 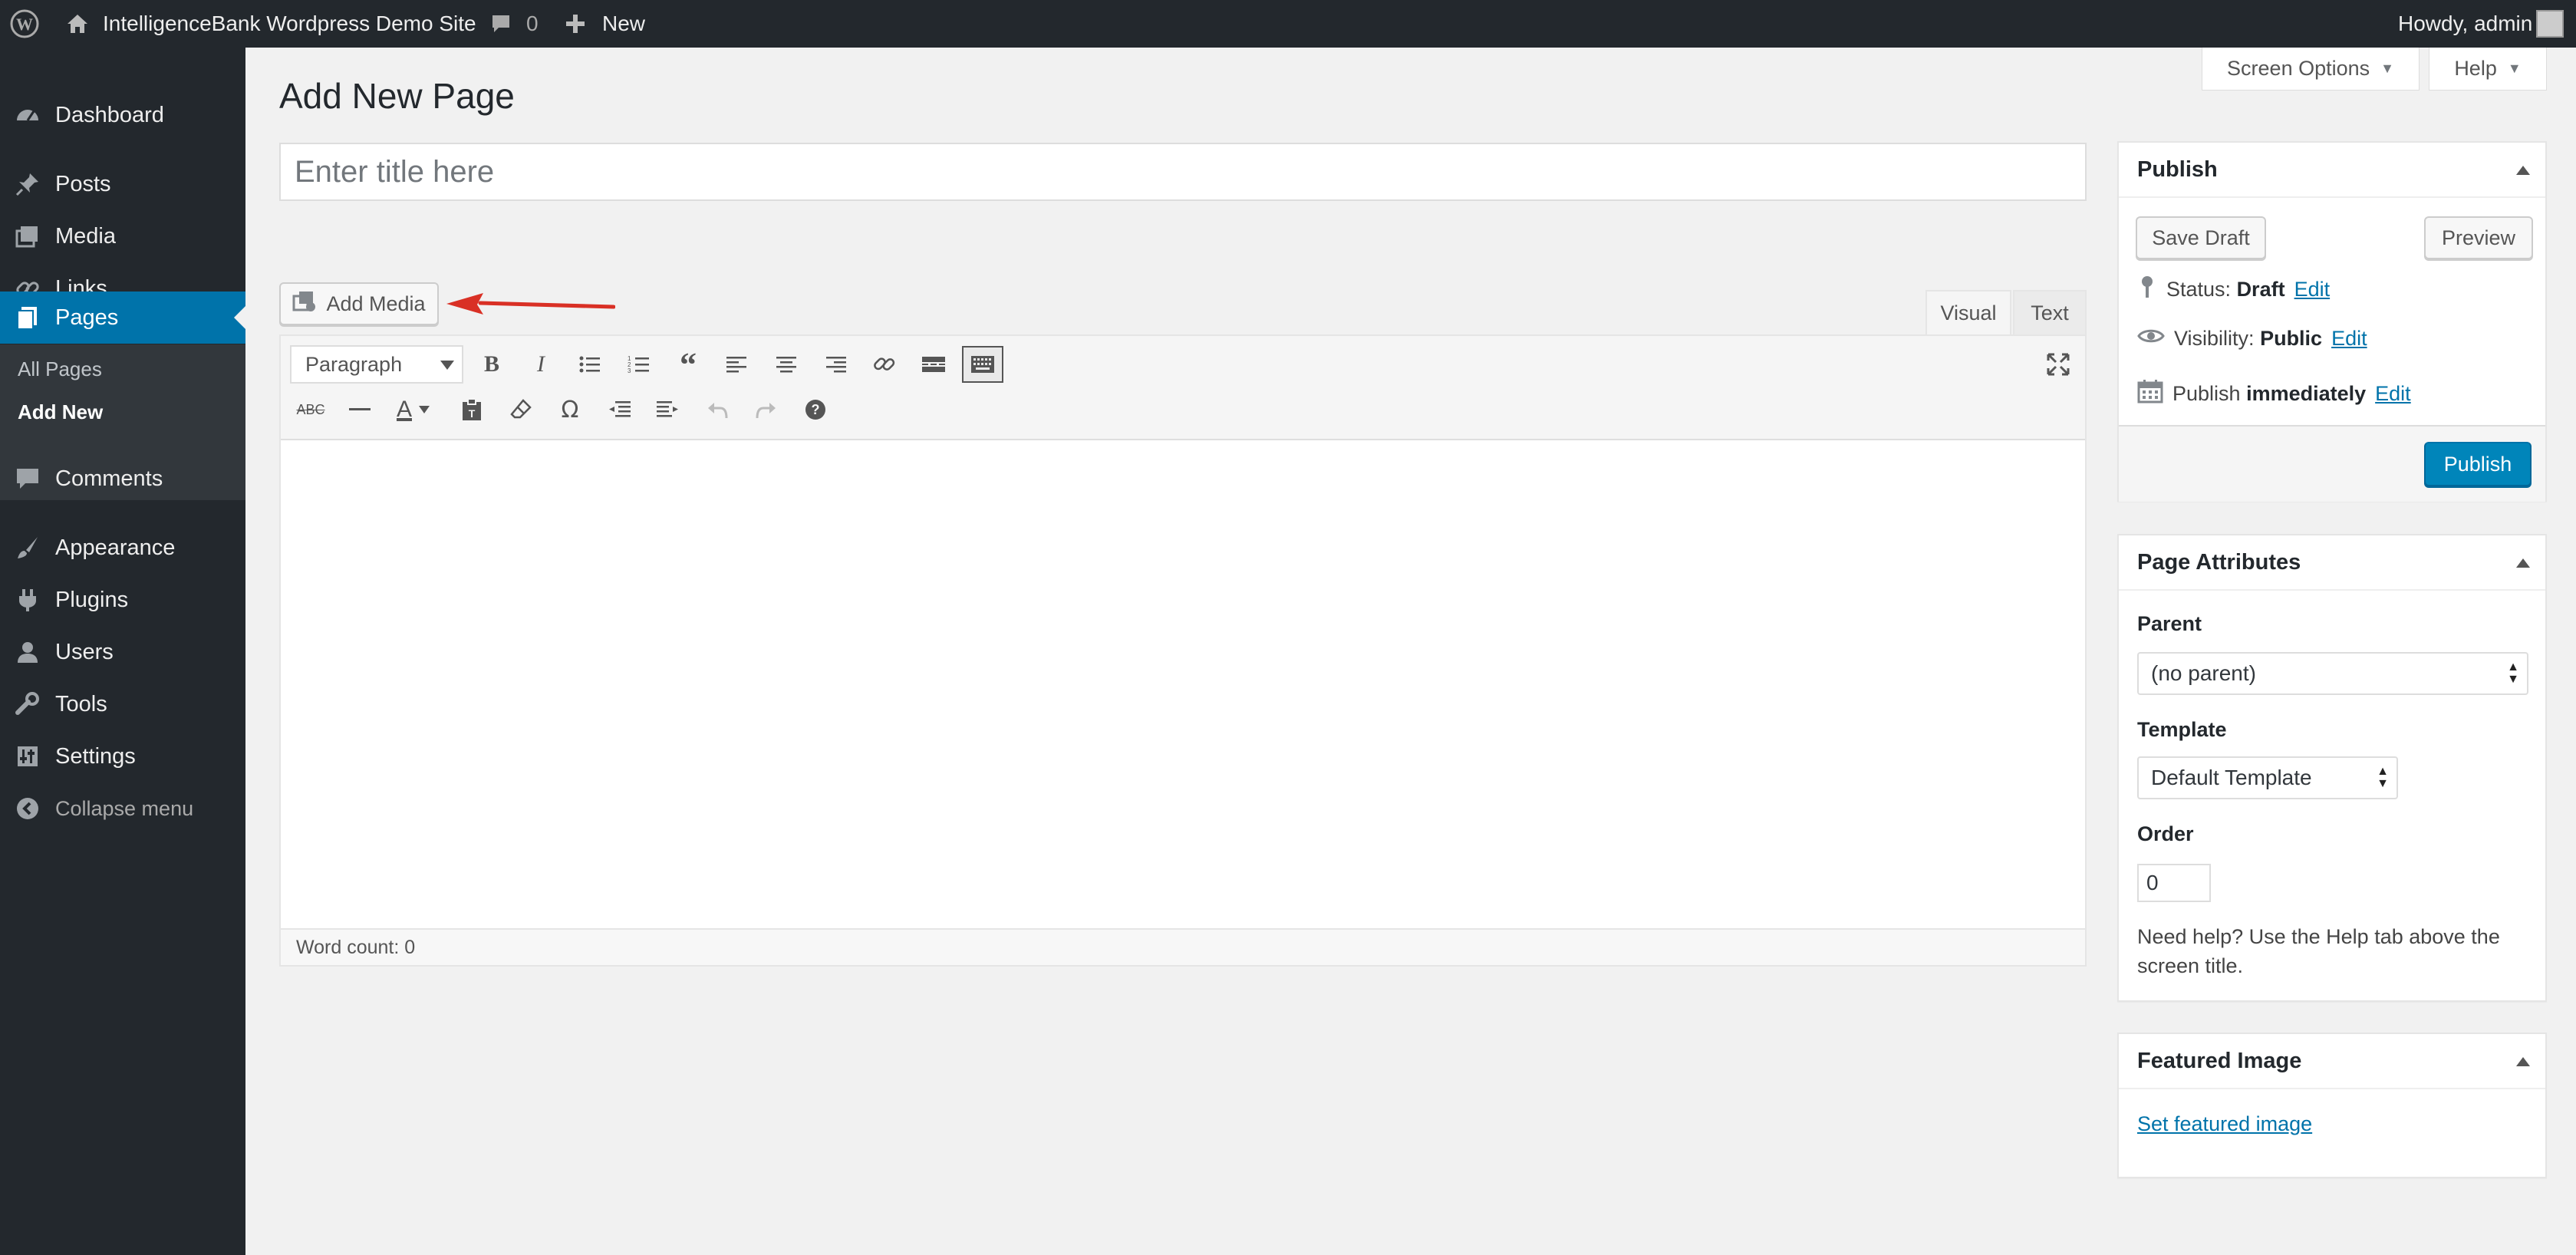 What do you see at coordinates (2165, 833) in the screenshot?
I see `order-label: Order` at bounding box center [2165, 833].